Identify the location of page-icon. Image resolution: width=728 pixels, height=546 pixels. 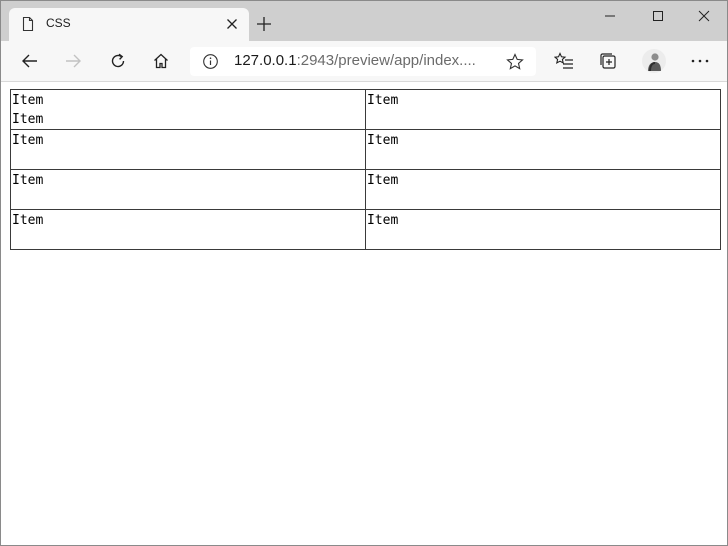
(28, 24).